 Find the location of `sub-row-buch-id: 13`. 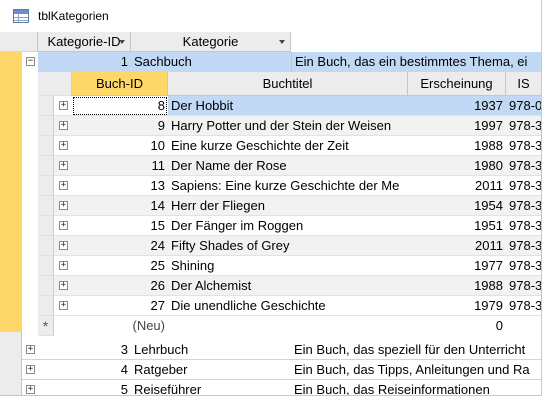

sub-row-buch-id: 13 is located at coordinates (120, 186).